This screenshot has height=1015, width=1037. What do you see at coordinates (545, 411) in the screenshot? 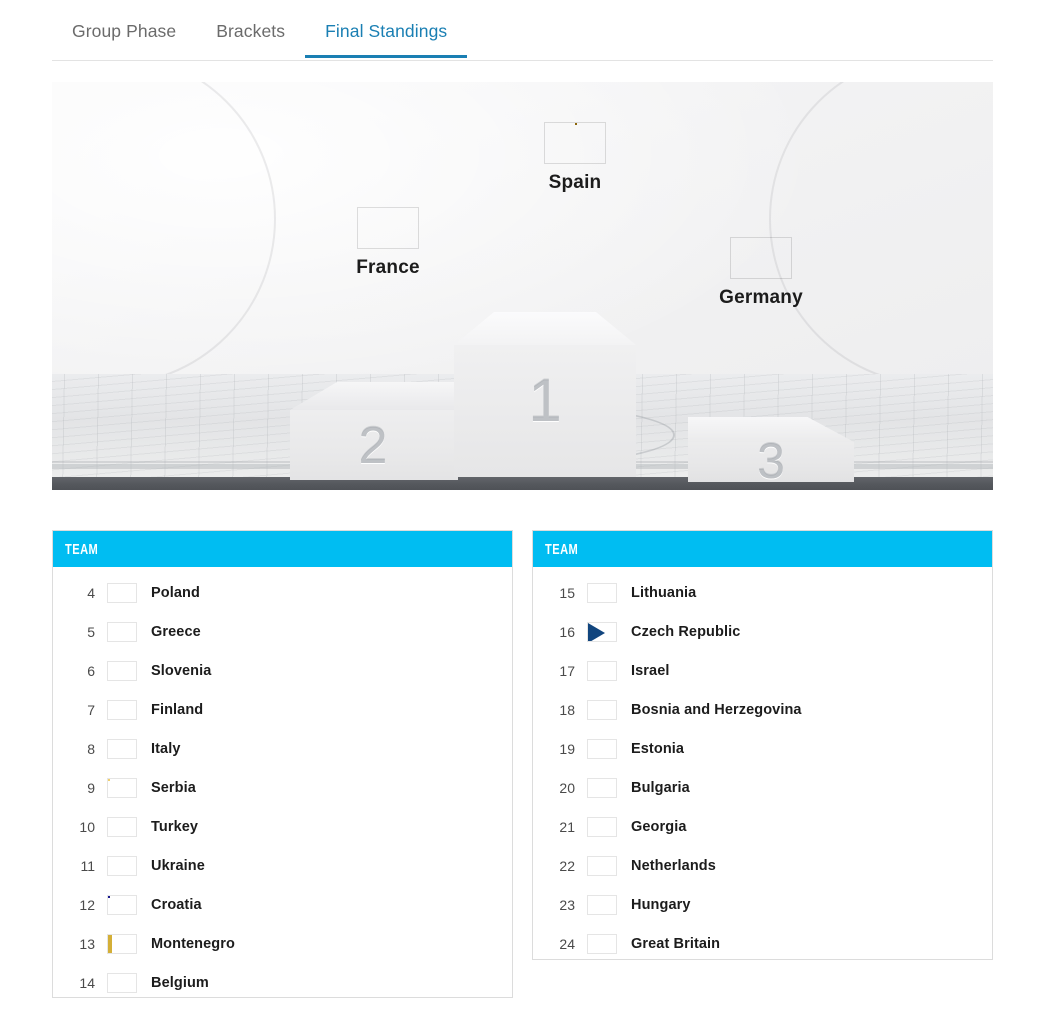
I see `podium-block-first-face: 1` at bounding box center [545, 411].